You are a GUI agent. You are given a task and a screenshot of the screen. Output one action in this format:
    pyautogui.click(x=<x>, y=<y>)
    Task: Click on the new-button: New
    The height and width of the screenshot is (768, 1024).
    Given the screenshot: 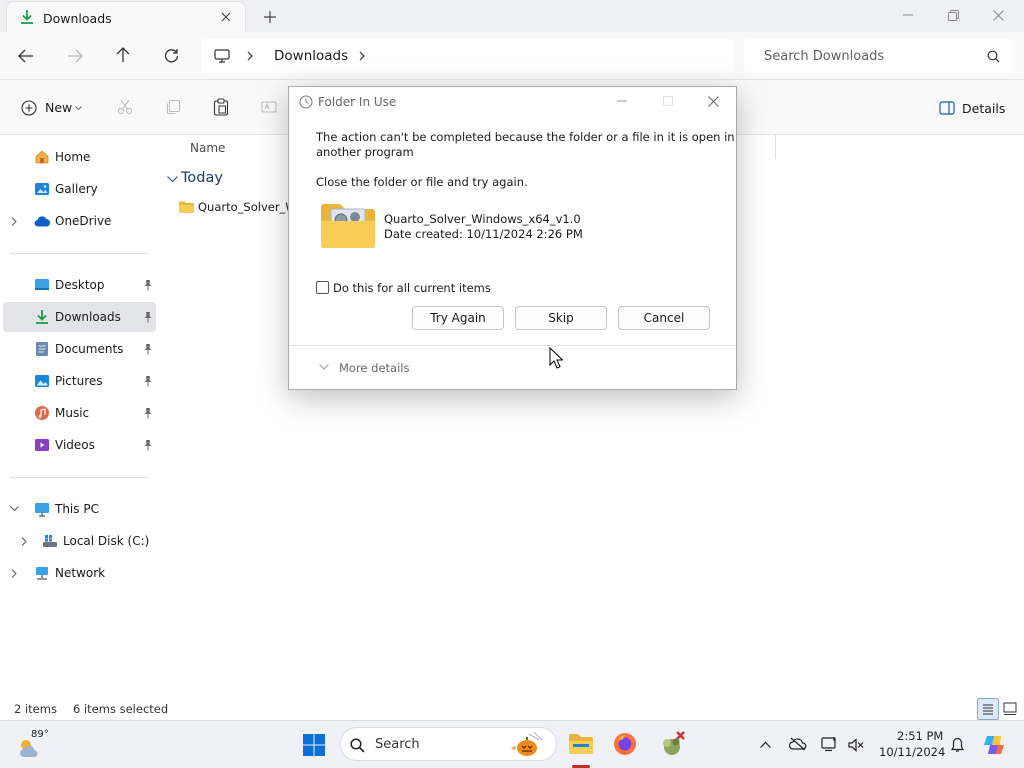 What is the action you would take?
    pyautogui.click(x=52, y=108)
    